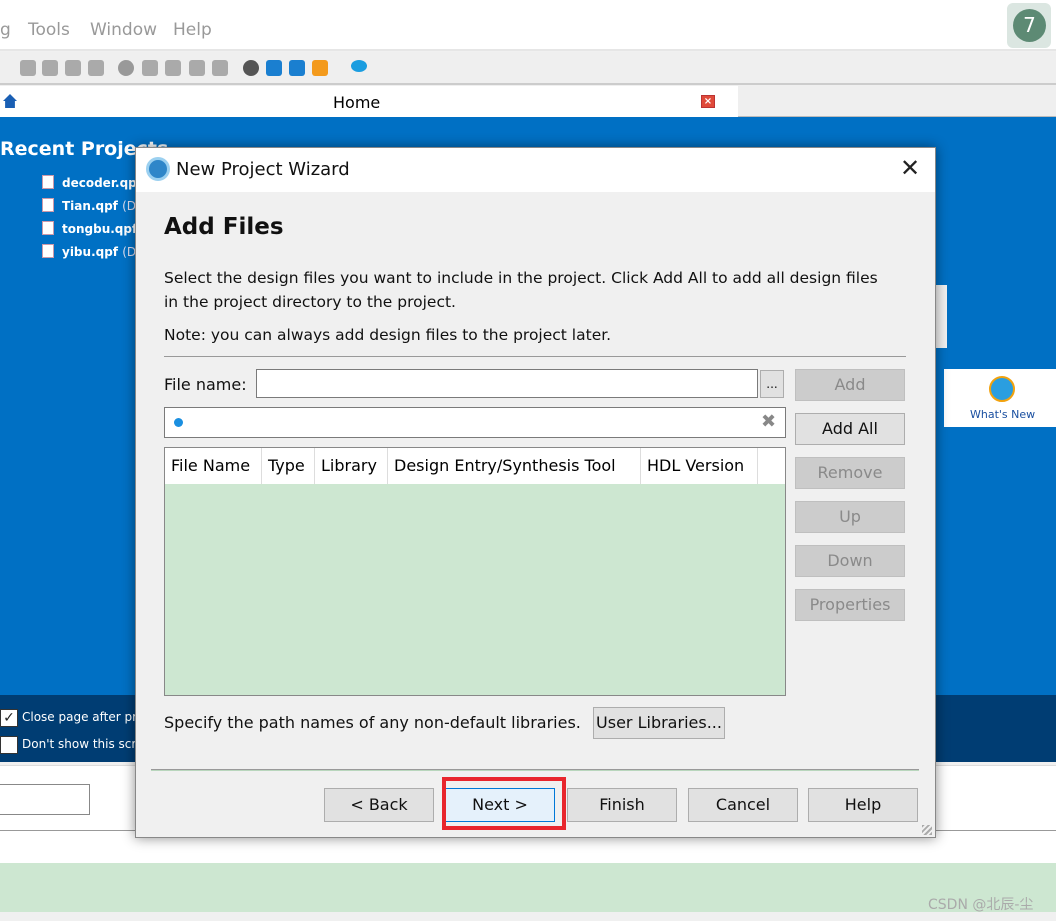 This screenshot has width=1056, height=921. I want to click on watermark: CSDN @北辰-尘, so click(981, 905).